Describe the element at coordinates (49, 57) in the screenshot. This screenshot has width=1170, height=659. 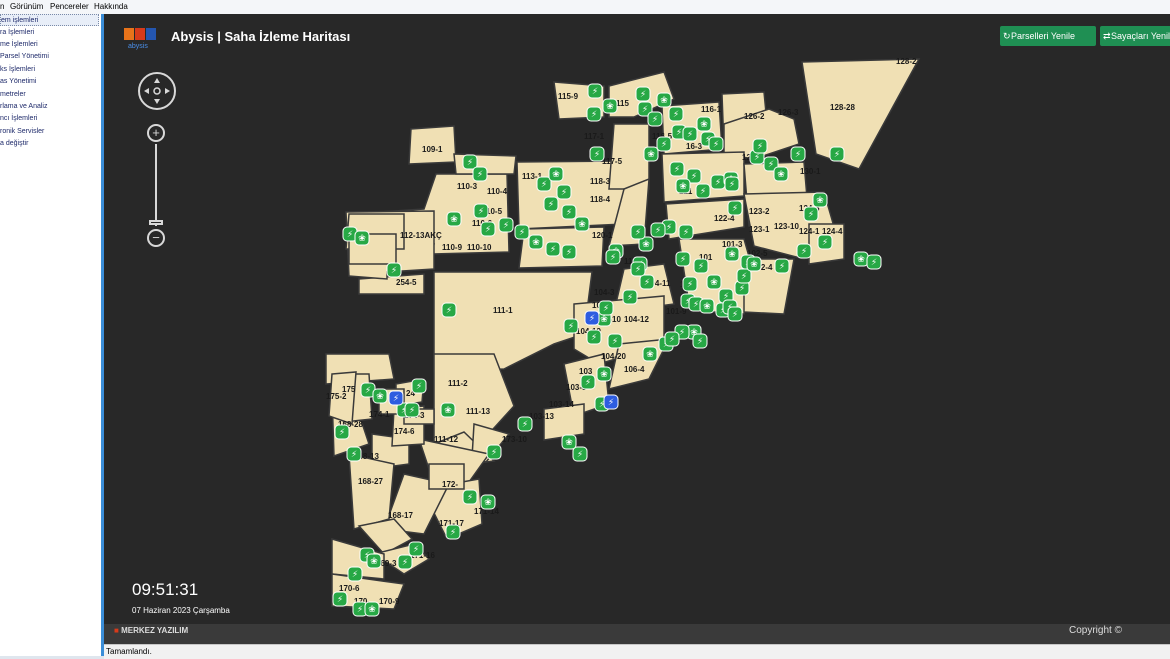
I see `sidebar-item-parcel-management: Parsel Yönetimi` at that location.